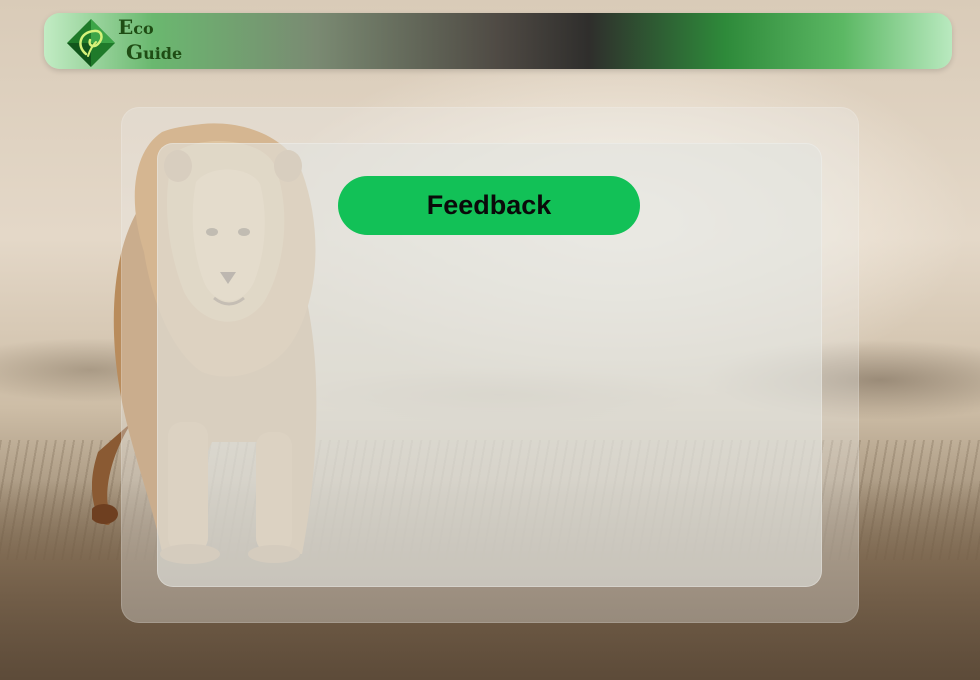 Image resolution: width=980 pixels, height=680 pixels. I want to click on logo-line-eco: Eco, so click(136, 27).